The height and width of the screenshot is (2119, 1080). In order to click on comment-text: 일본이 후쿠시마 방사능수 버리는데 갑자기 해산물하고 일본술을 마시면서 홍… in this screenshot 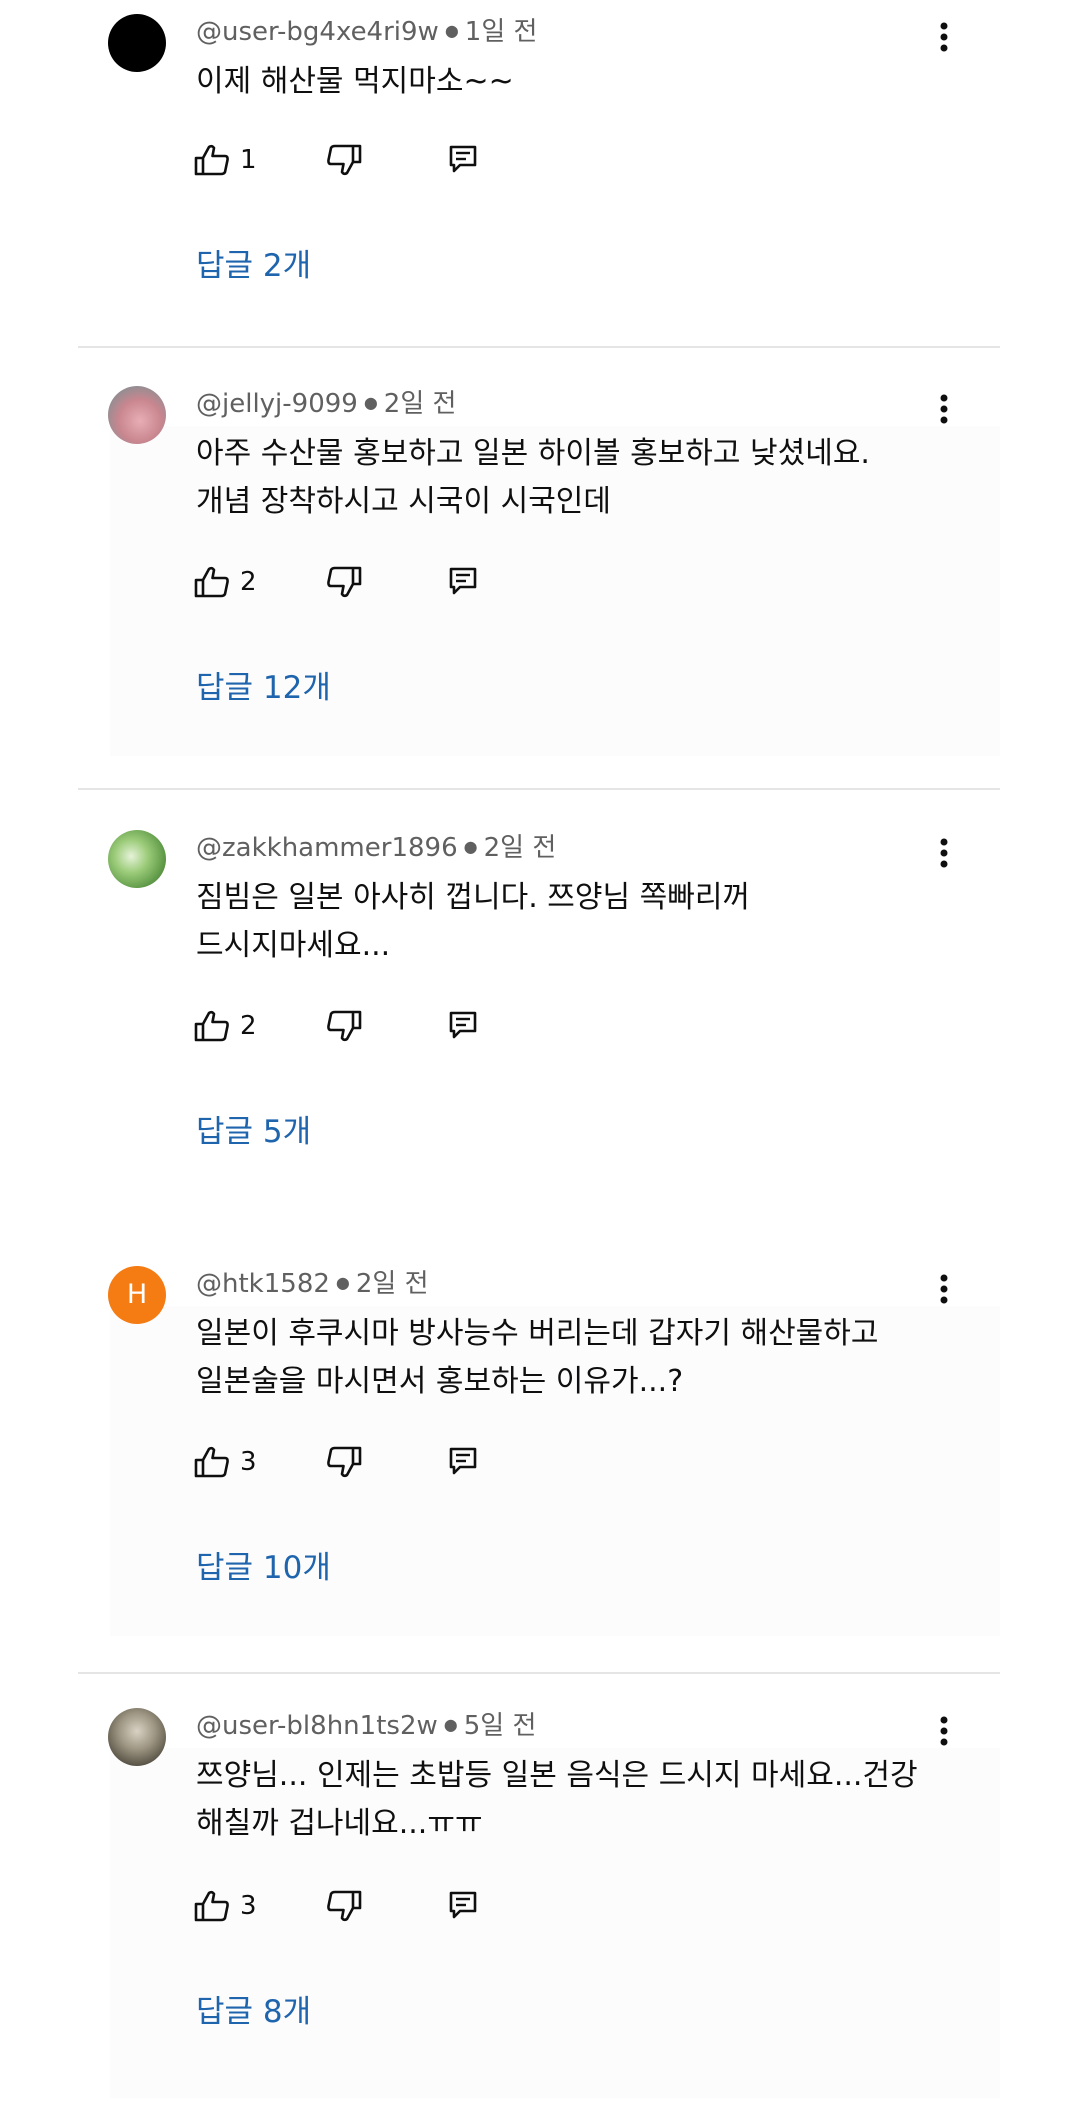, I will do `click(537, 1357)`.